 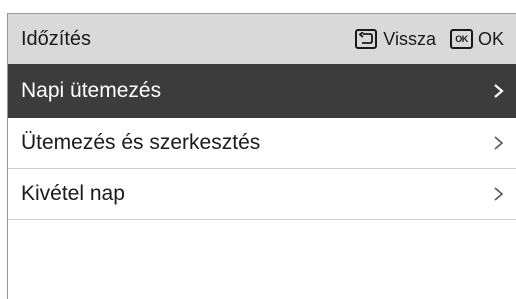 What do you see at coordinates (56, 38) in the screenshot?
I see `page-title: Időzítés` at bounding box center [56, 38].